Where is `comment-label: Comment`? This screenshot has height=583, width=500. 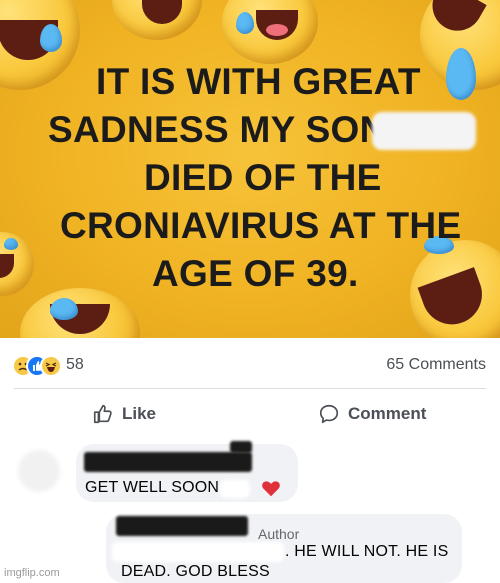
comment-label: Comment is located at coordinates (387, 413).